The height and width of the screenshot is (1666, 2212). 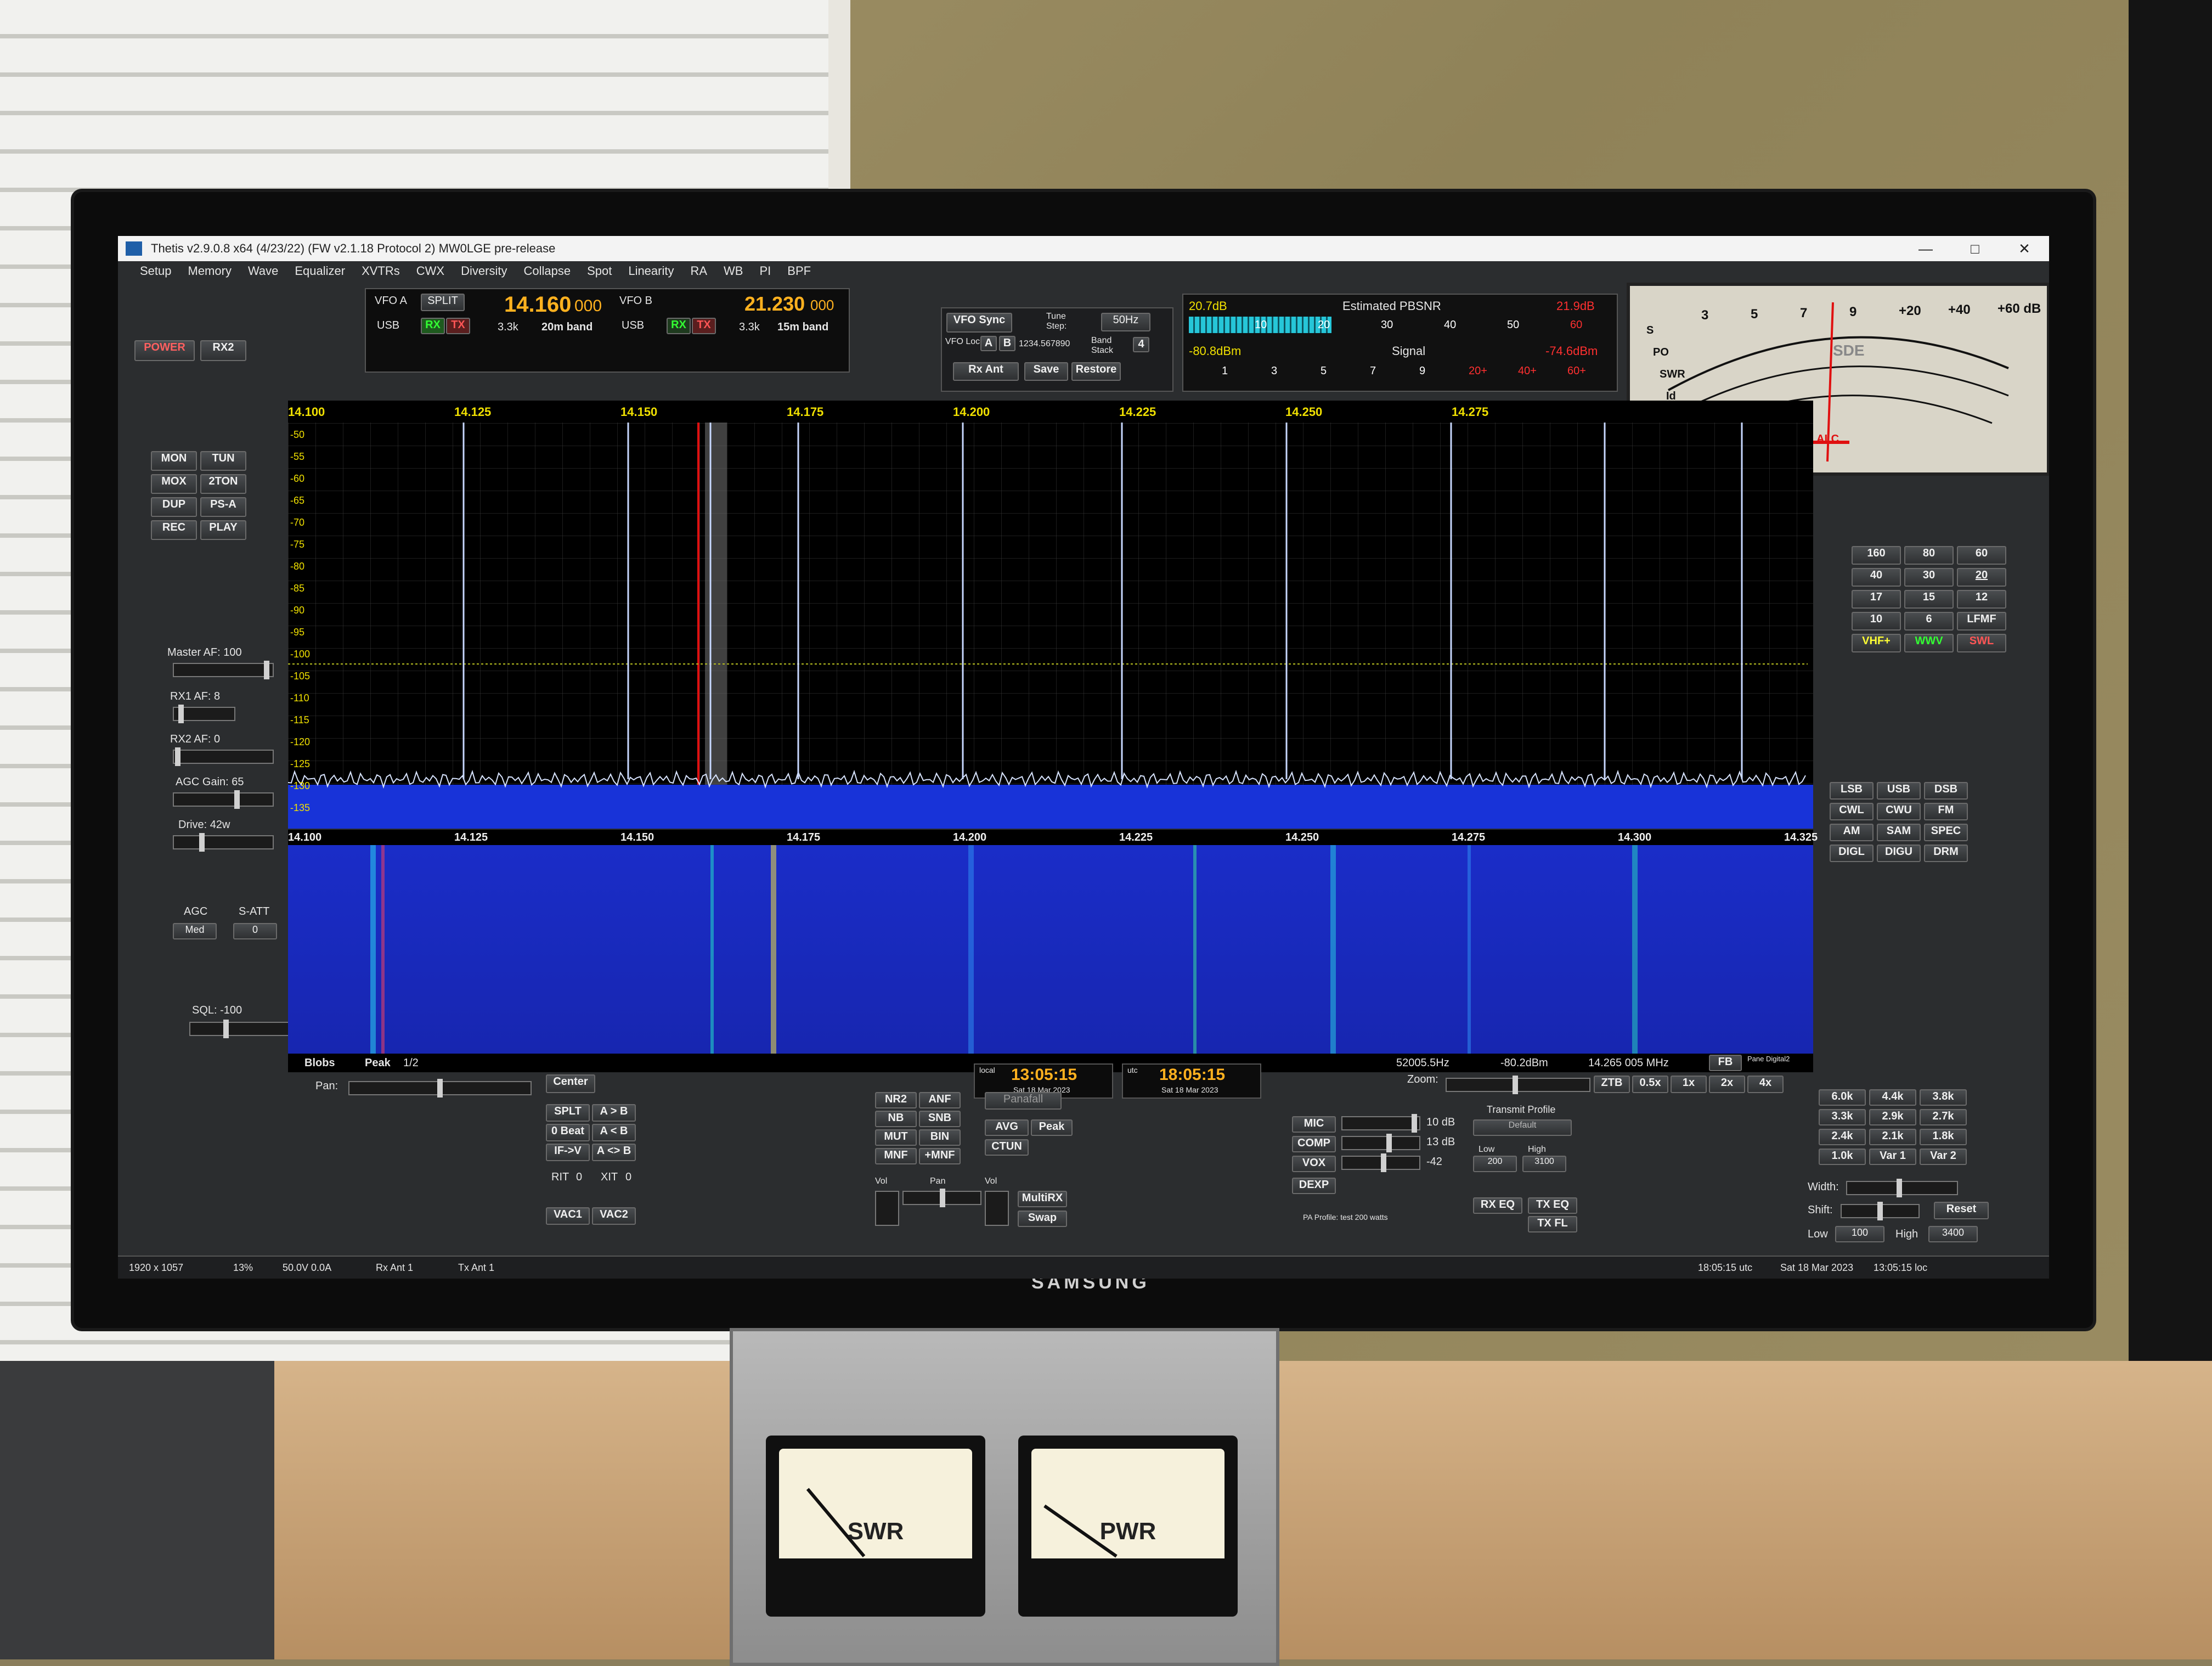 What do you see at coordinates (164, 350) in the screenshot?
I see `power-button: POWER` at bounding box center [164, 350].